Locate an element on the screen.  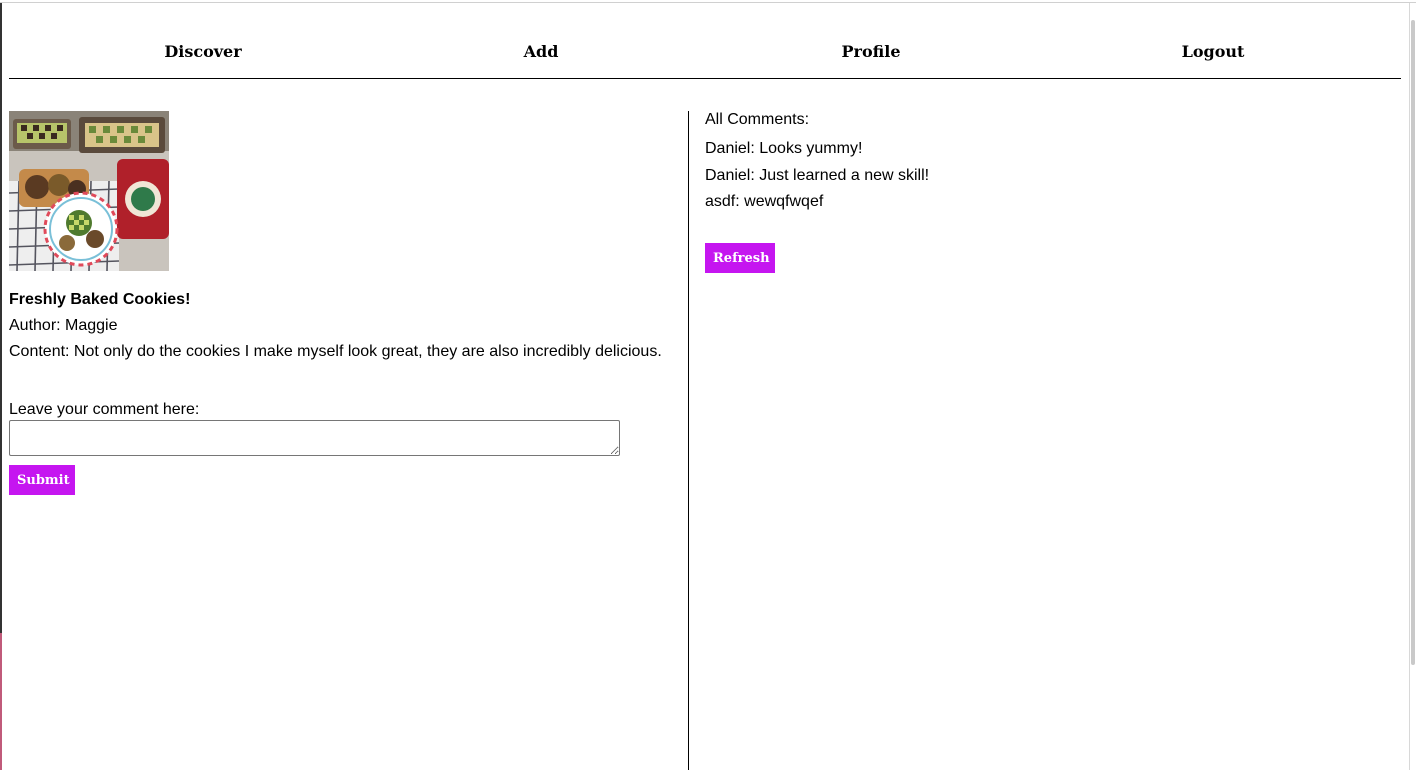
post-author: Author: Maggie is located at coordinates (63, 325).